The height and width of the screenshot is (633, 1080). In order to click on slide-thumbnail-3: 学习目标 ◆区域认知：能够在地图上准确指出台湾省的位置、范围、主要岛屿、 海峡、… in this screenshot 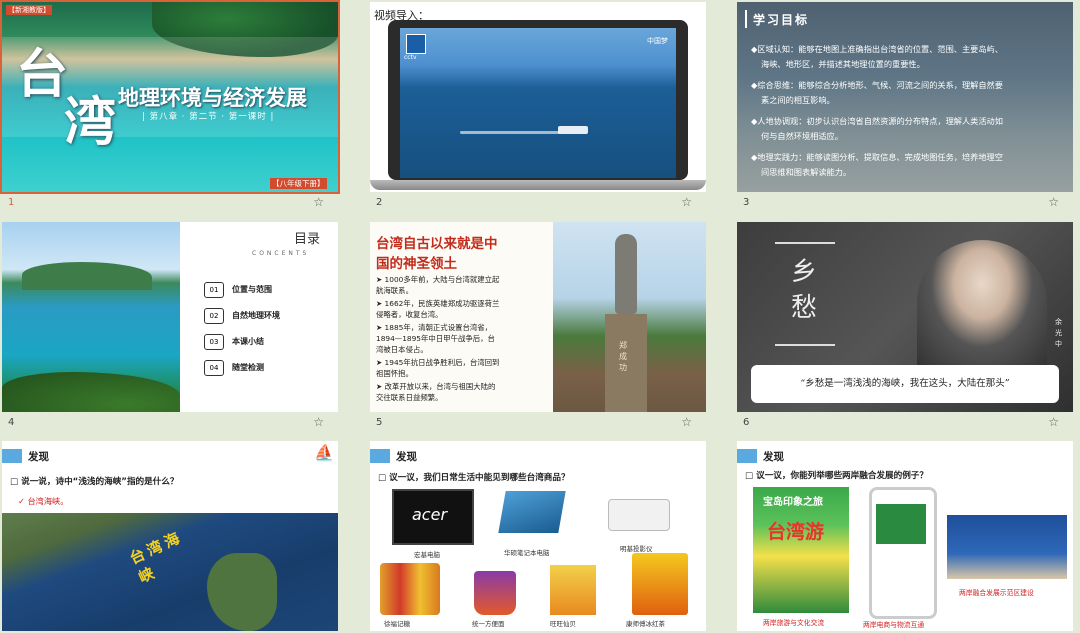, I will do `click(905, 107)`.